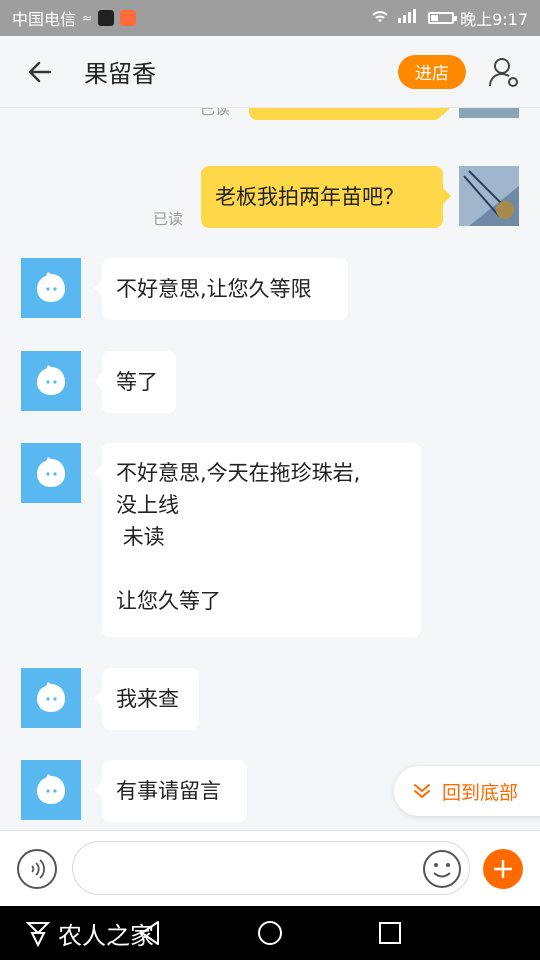  I want to click on chevron-down-icon, so click(422, 791).